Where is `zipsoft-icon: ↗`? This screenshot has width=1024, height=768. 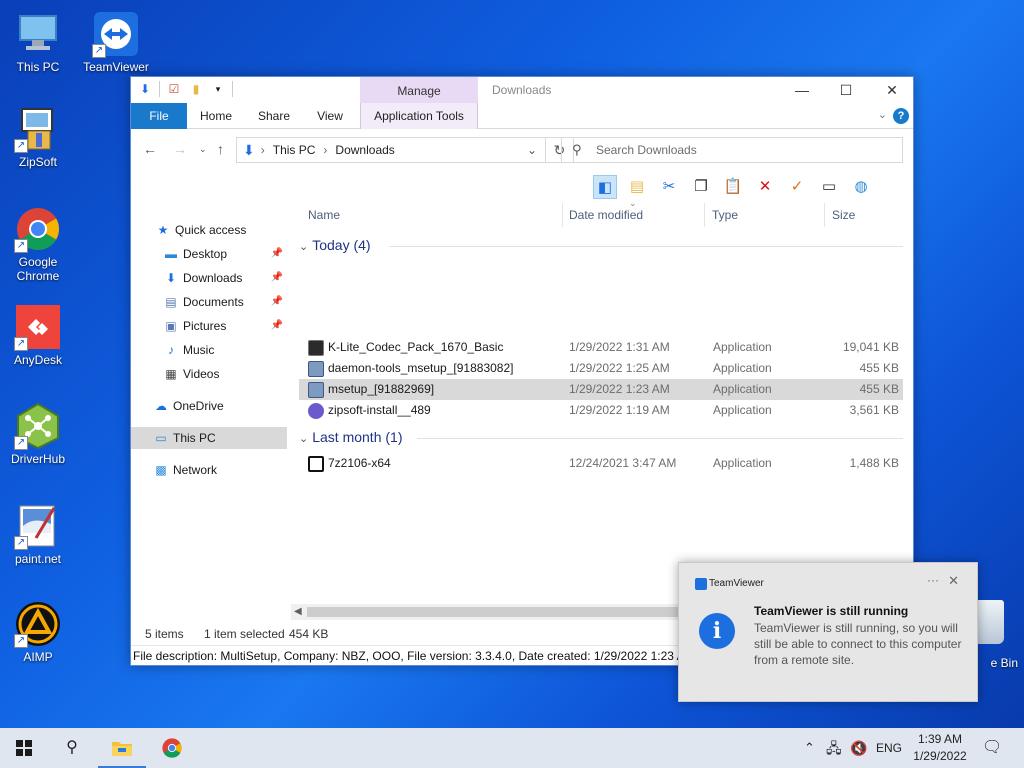 zipsoft-icon: ↗ is located at coordinates (38, 129).